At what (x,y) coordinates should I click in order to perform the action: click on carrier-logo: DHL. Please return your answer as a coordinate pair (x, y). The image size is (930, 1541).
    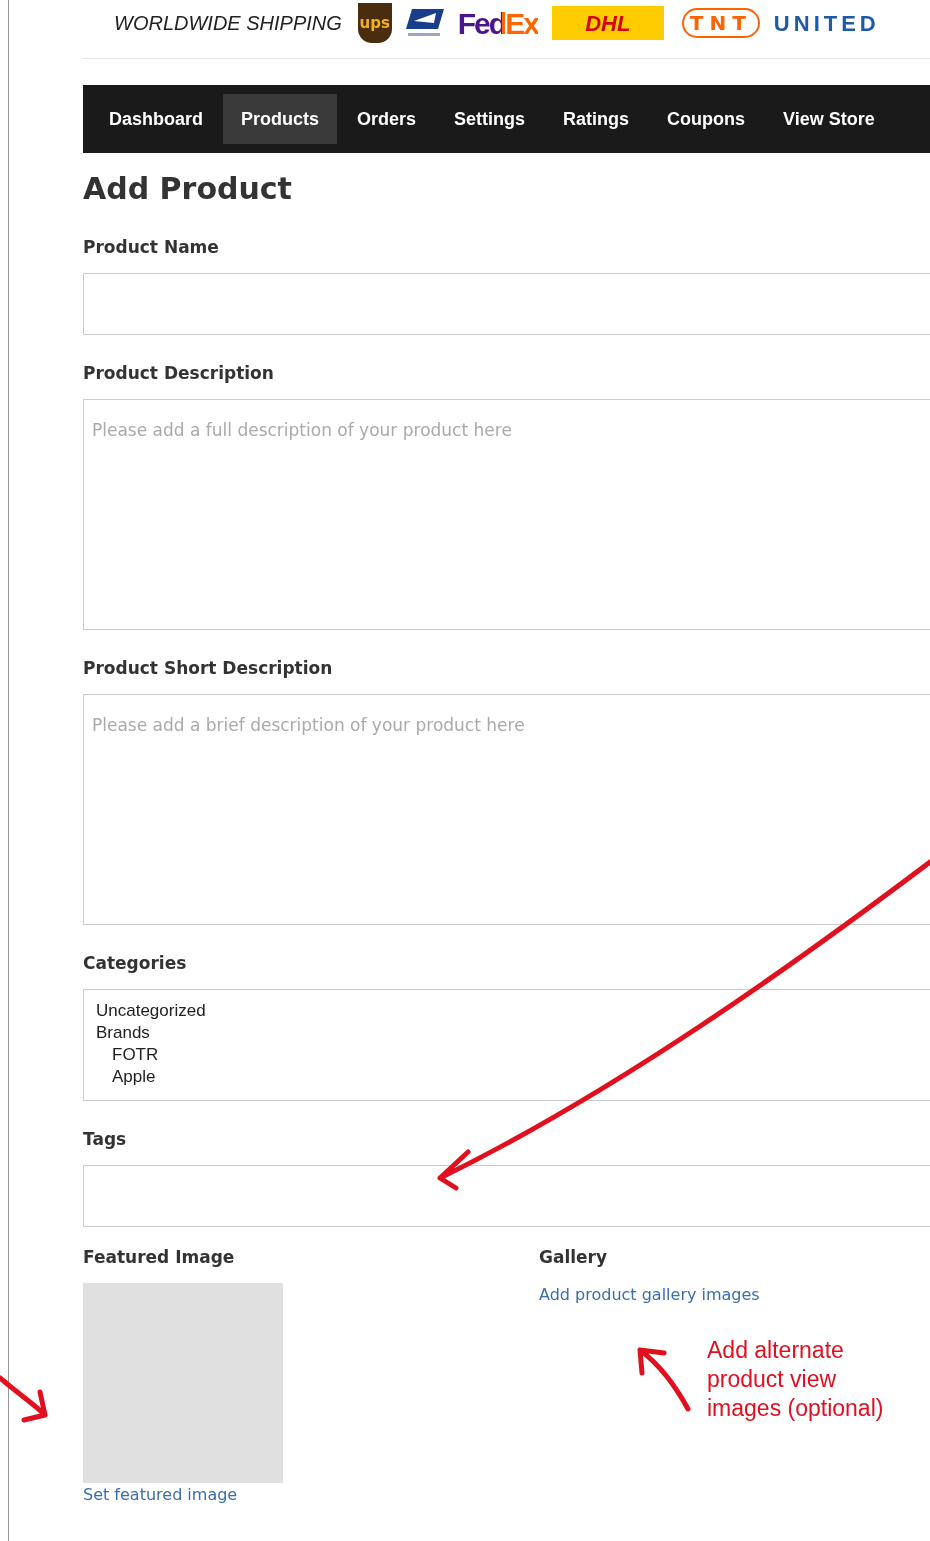
    Looking at the image, I should click on (607, 23).